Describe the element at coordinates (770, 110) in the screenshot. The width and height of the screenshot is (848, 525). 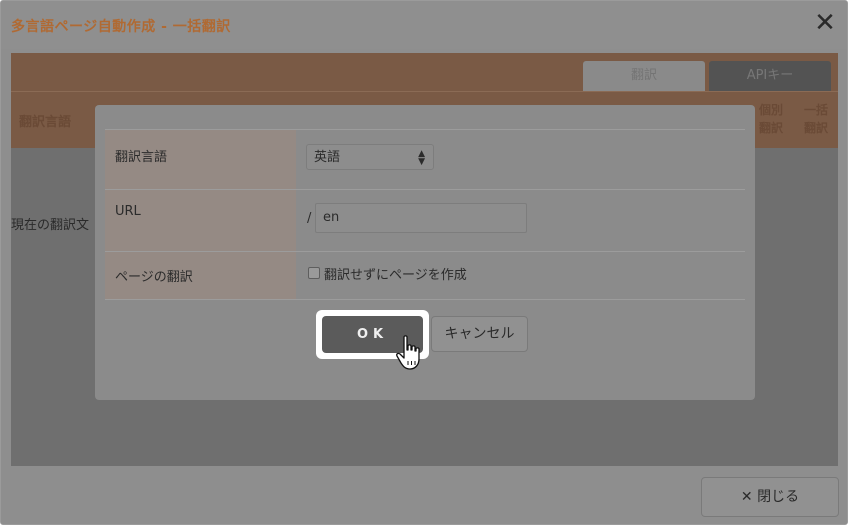
I see `column-header-individual-line1: 個別` at that location.